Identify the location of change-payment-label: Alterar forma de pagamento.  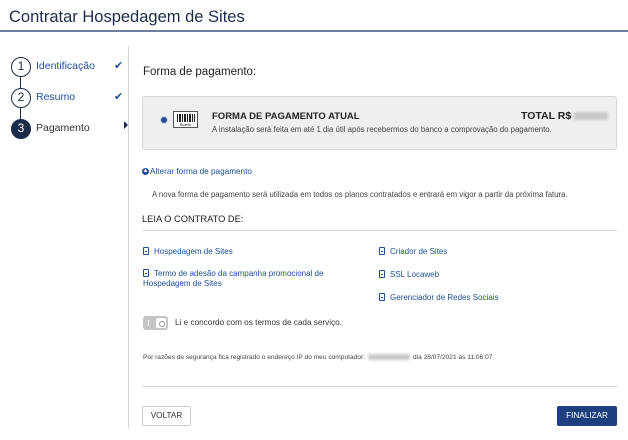
(201, 171).